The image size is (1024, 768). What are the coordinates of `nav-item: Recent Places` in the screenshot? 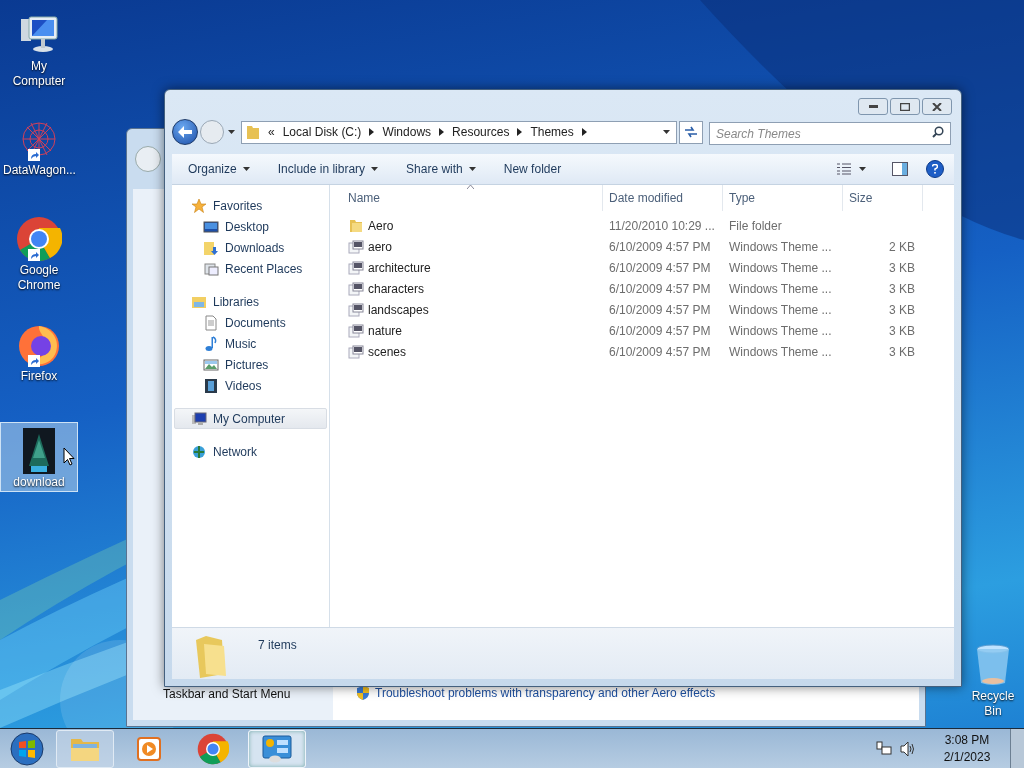 It's located at (250, 268).